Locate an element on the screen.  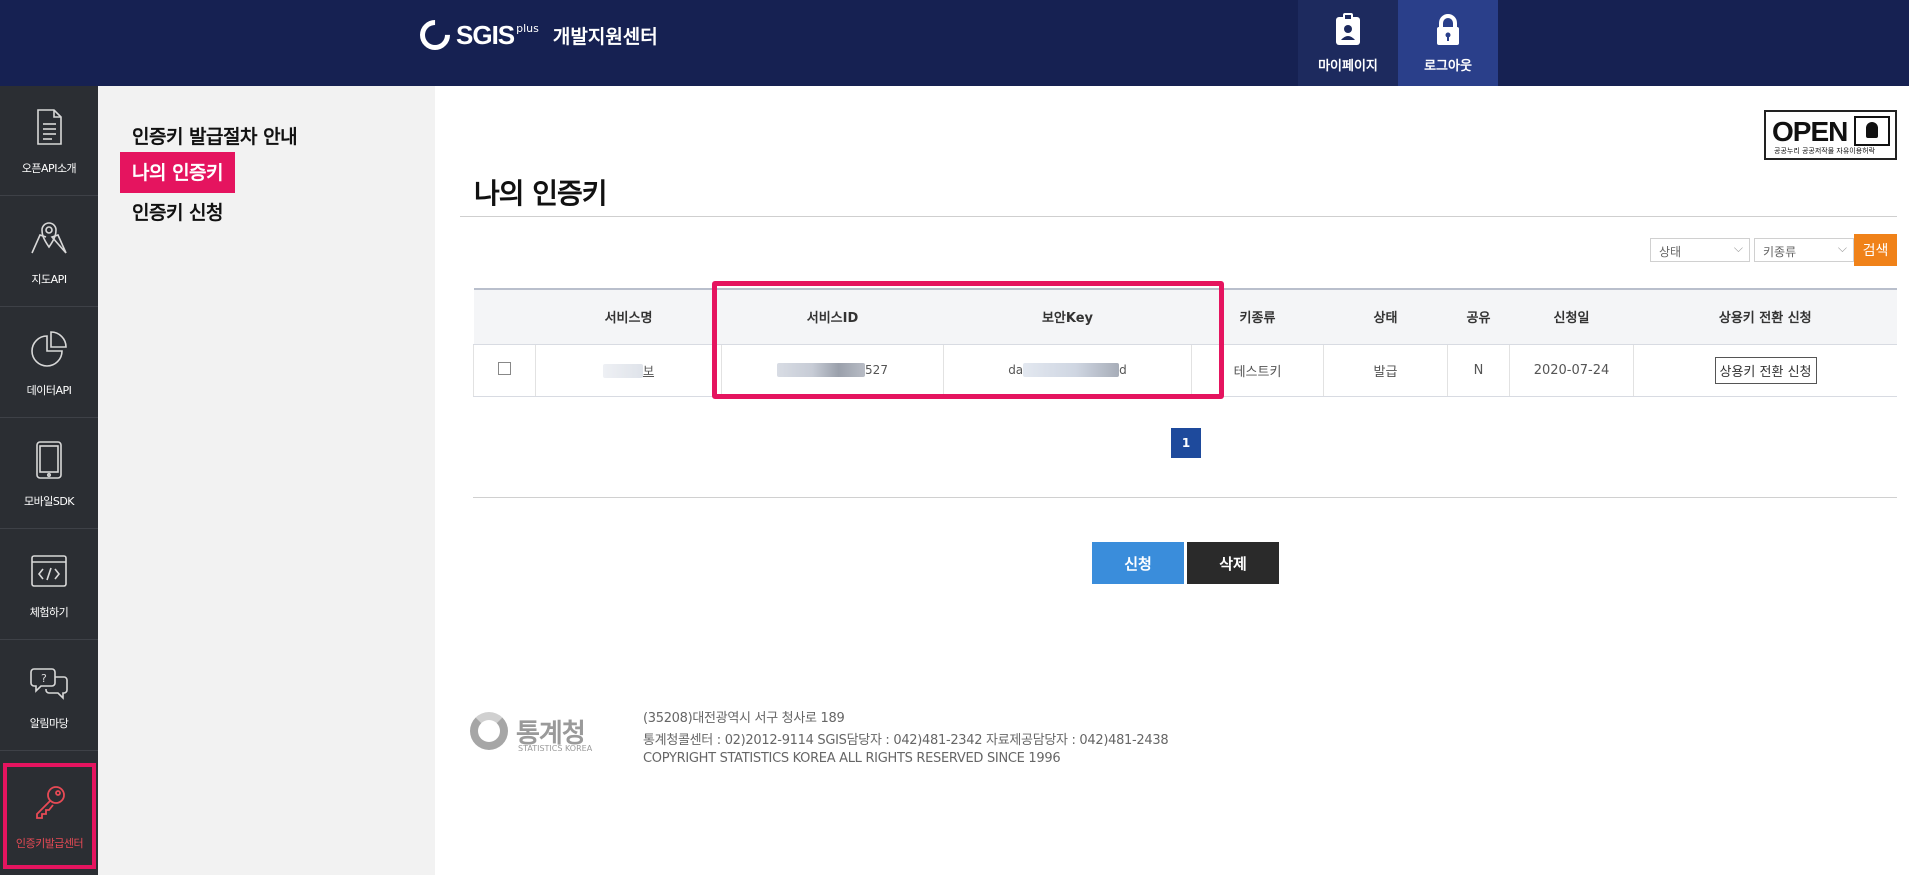
key-type-select-value: 키종류 is located at coordinates (1780, 252).